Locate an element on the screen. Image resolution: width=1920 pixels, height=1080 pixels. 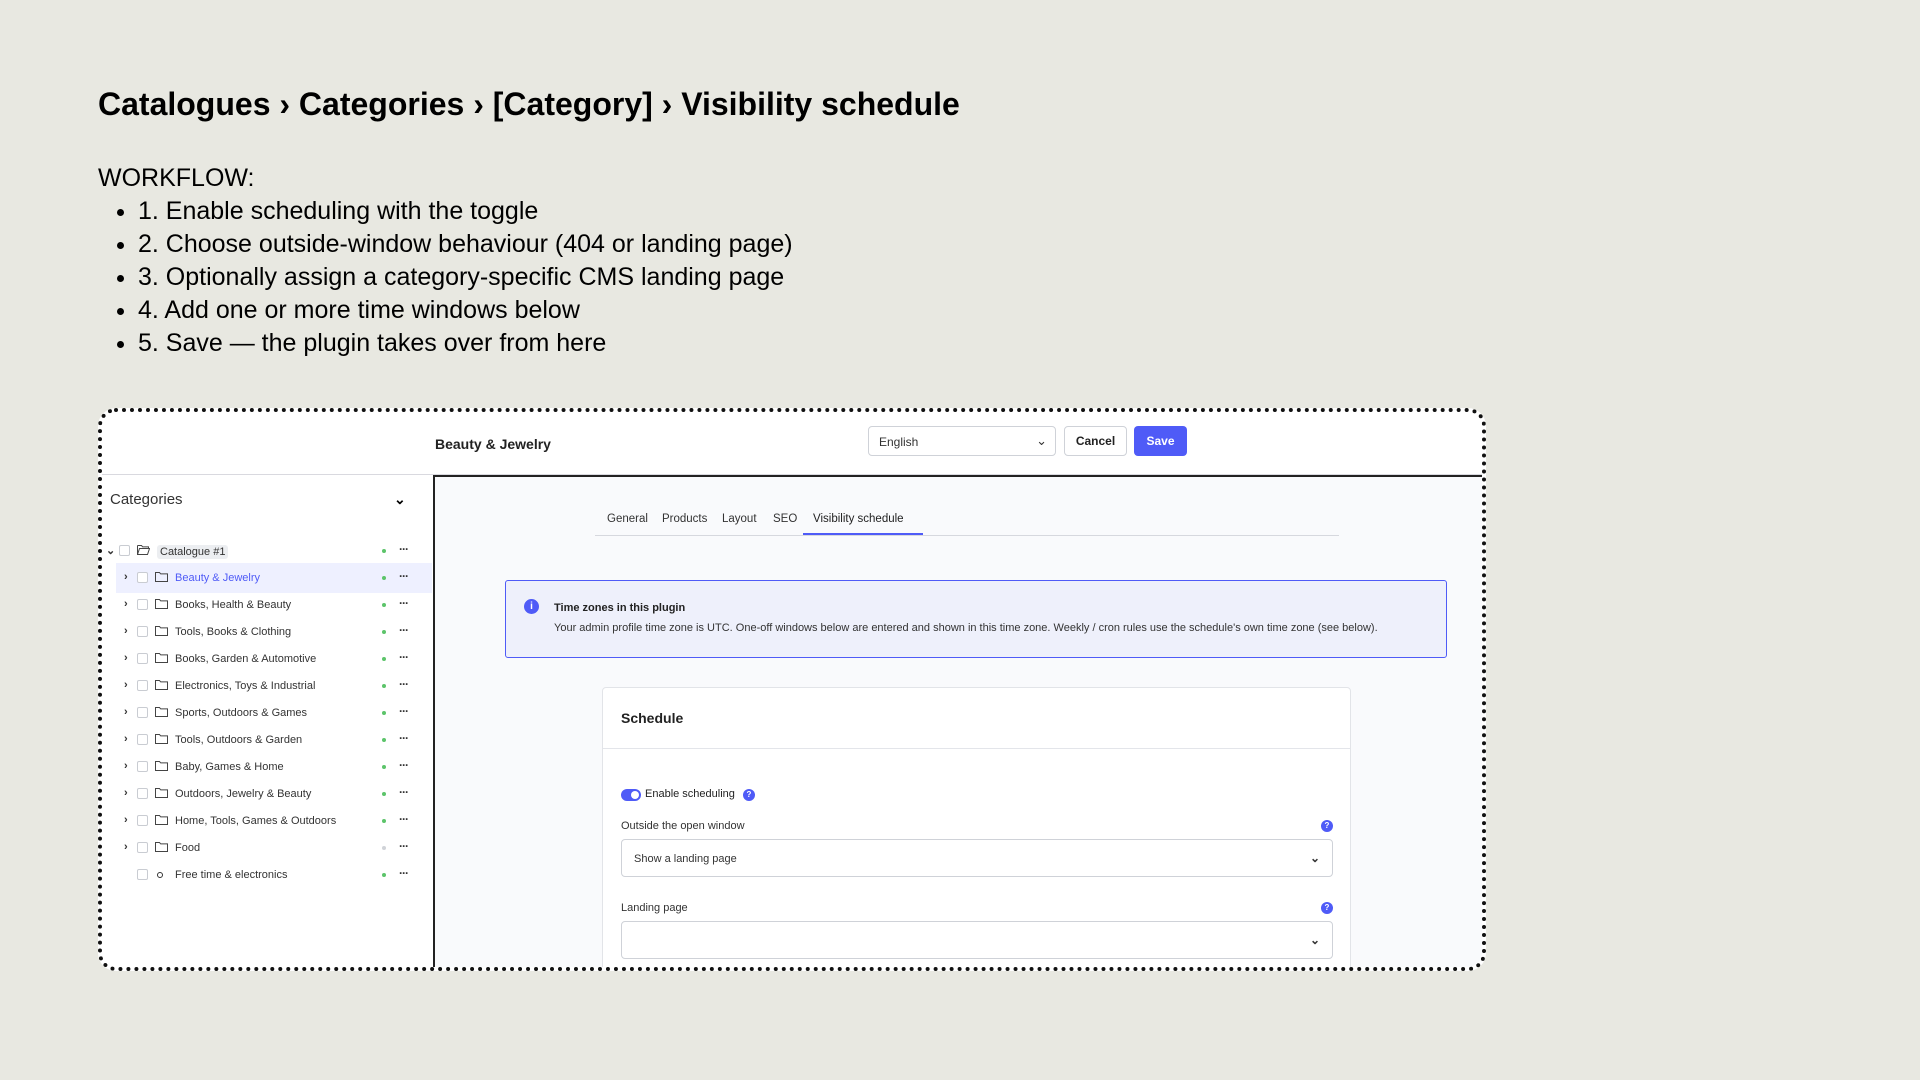
category-label: Sports, Outdoors & Games is located at coordinates (241, 713).